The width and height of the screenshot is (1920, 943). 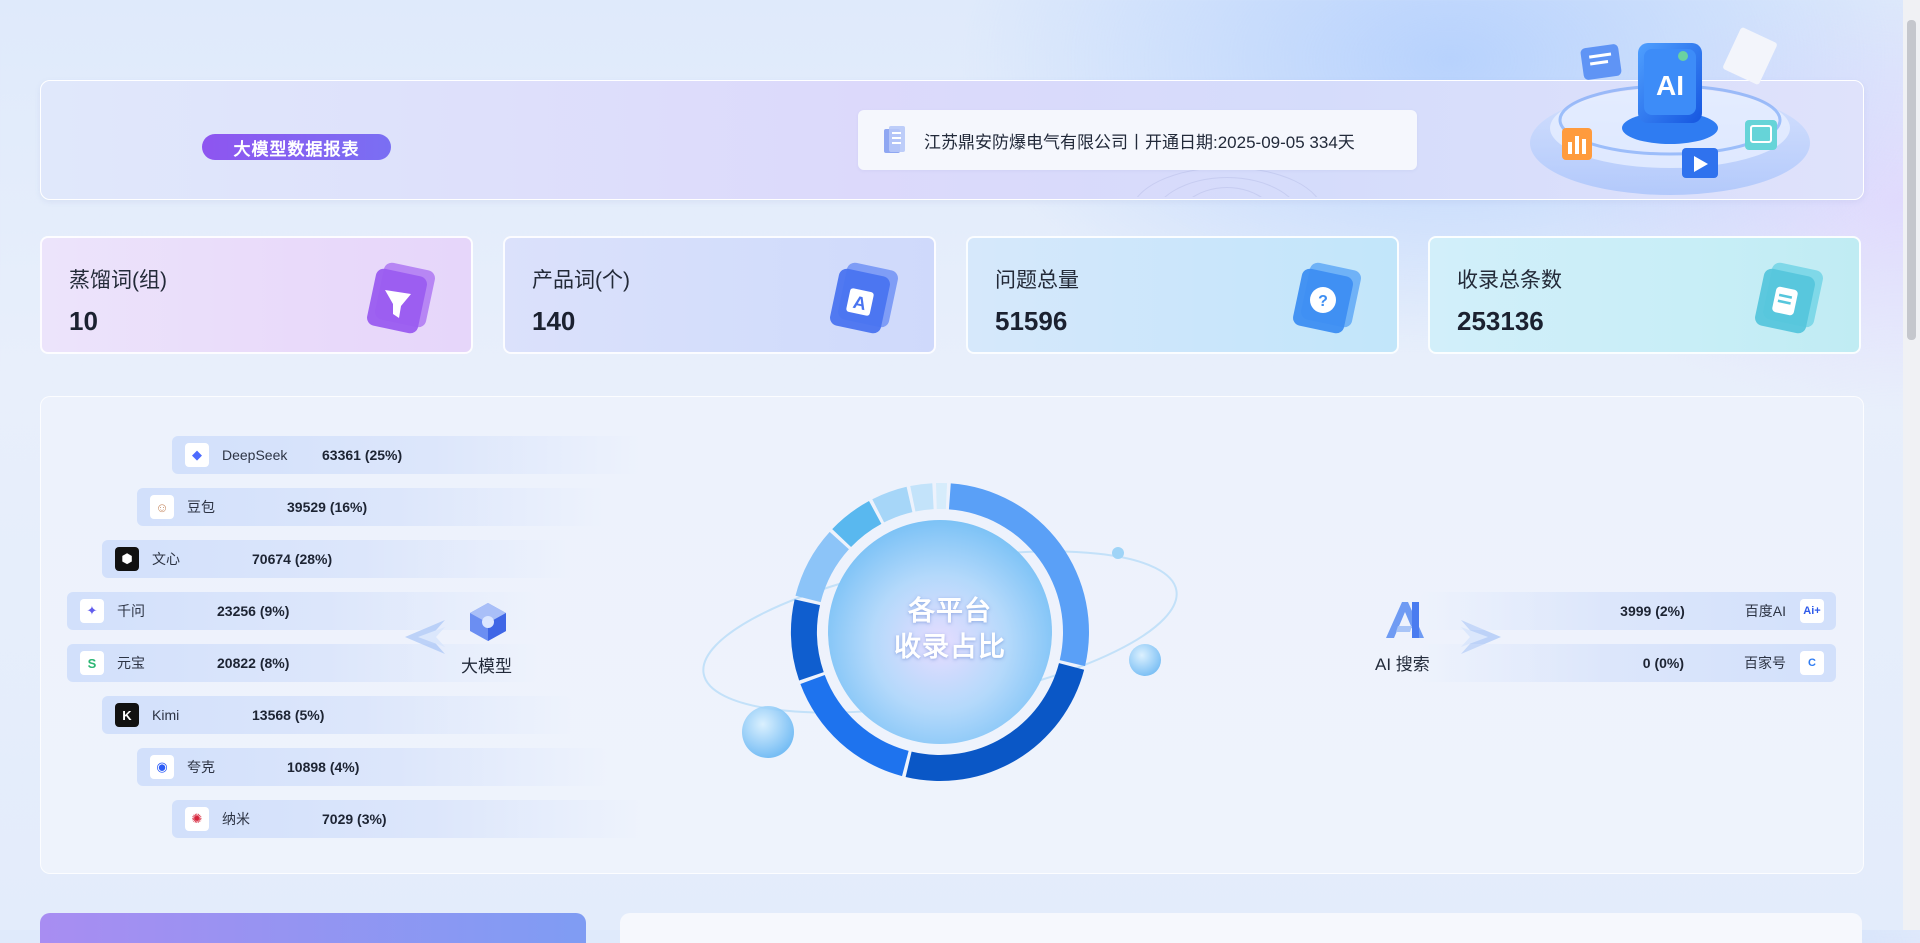 What do you see at coordinates (256, 295) in the screenshot?
I see `kpi-card-distill-words: 蒸馏词(组) 10` at bounding box center [256, 295].